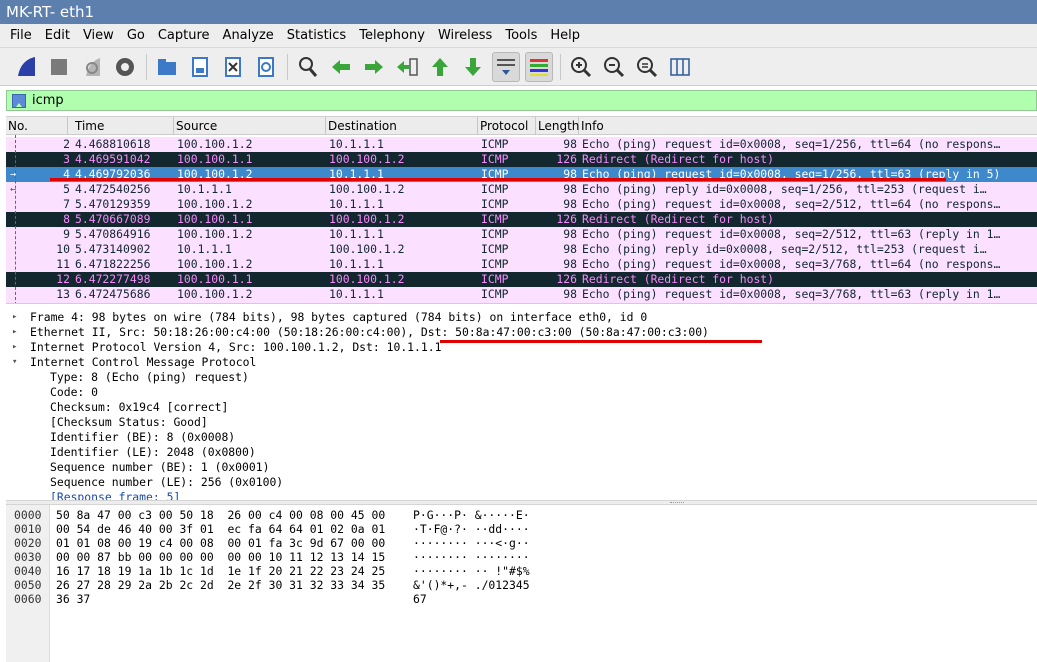 Image resolution: width=1037 pixels, height=662 pixels. I want to click on go-last-icon, so click(473, 67).